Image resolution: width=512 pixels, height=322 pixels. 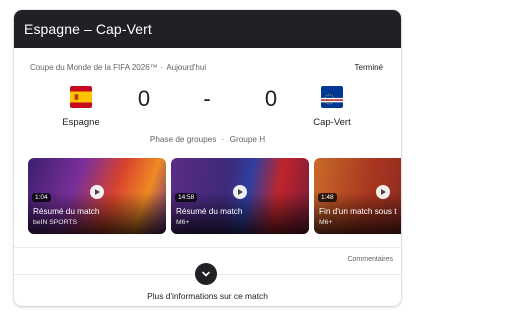 I want to click on away-score: 0, so click(x=271, y=98).